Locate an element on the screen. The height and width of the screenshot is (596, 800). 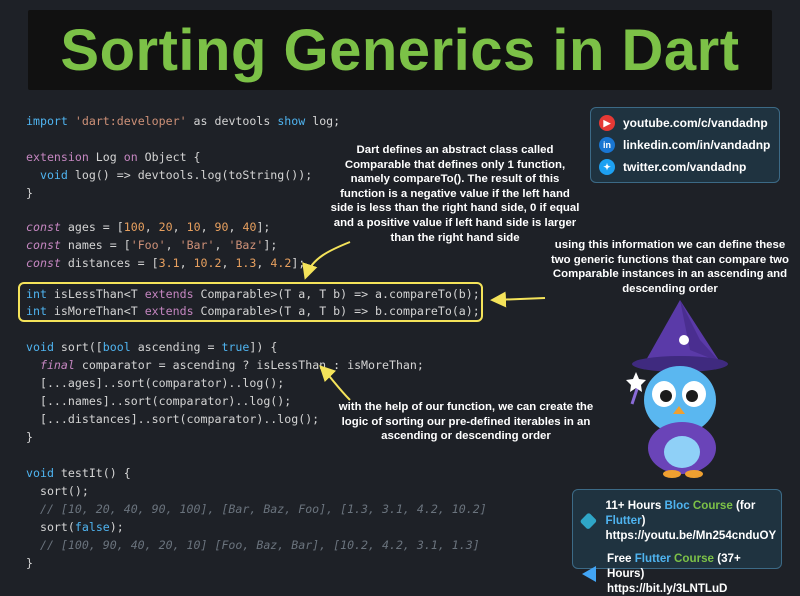
bloc-icon is located at coordinates (588, 520).